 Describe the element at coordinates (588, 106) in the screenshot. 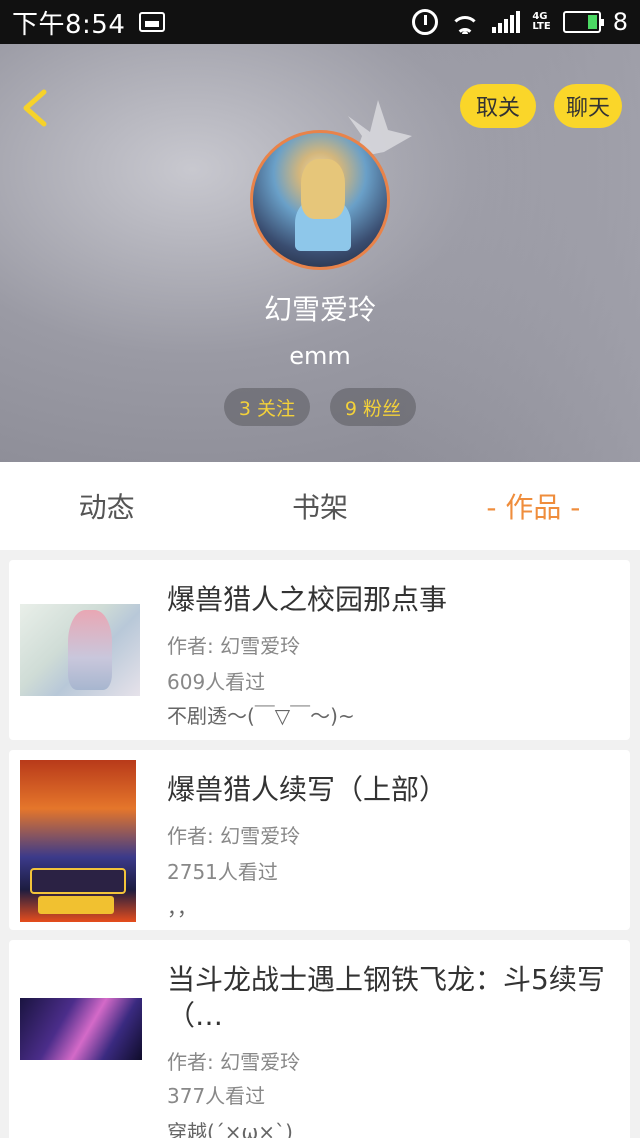

I see `chat-button: 聊天` at that location.